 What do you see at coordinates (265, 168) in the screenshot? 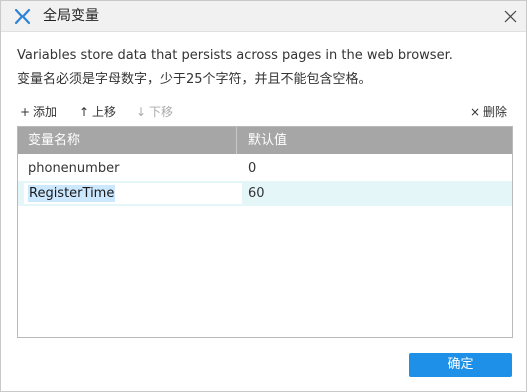
I see `table-row: phonenumber 0` at bounding box center [265, 168].